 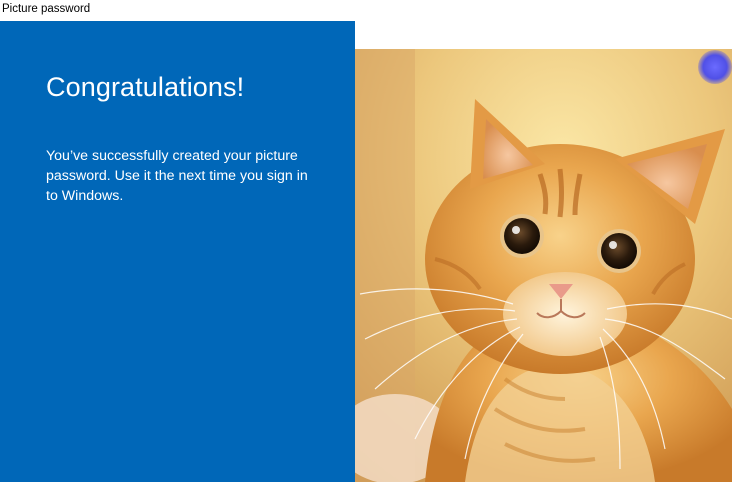 What do you see at coordinates (714, 67) in the screenshot?
I see `gesture-marker` at bounding box center [714, 67].